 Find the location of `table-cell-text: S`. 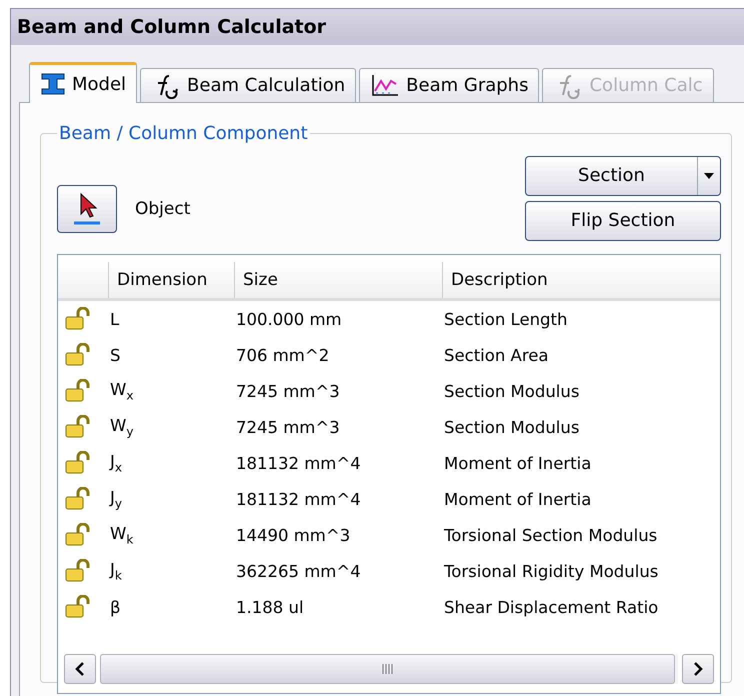

table-cell-text: S is located at coordinates (115, 355).